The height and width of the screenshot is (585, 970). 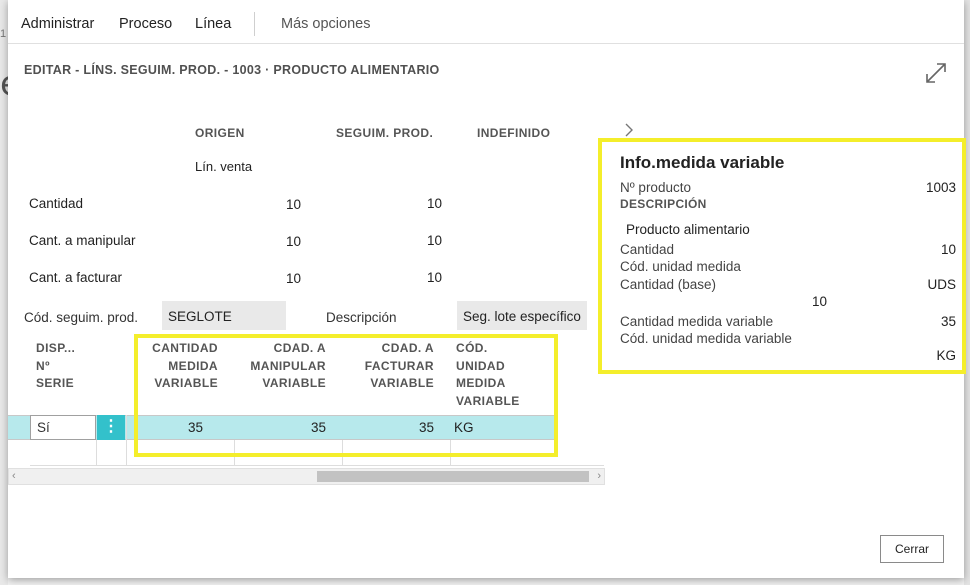 I want to click on grid-header-cdad-facturar: CDAD. A FACTURAR VARIABLE, so click(x=394, y=366).